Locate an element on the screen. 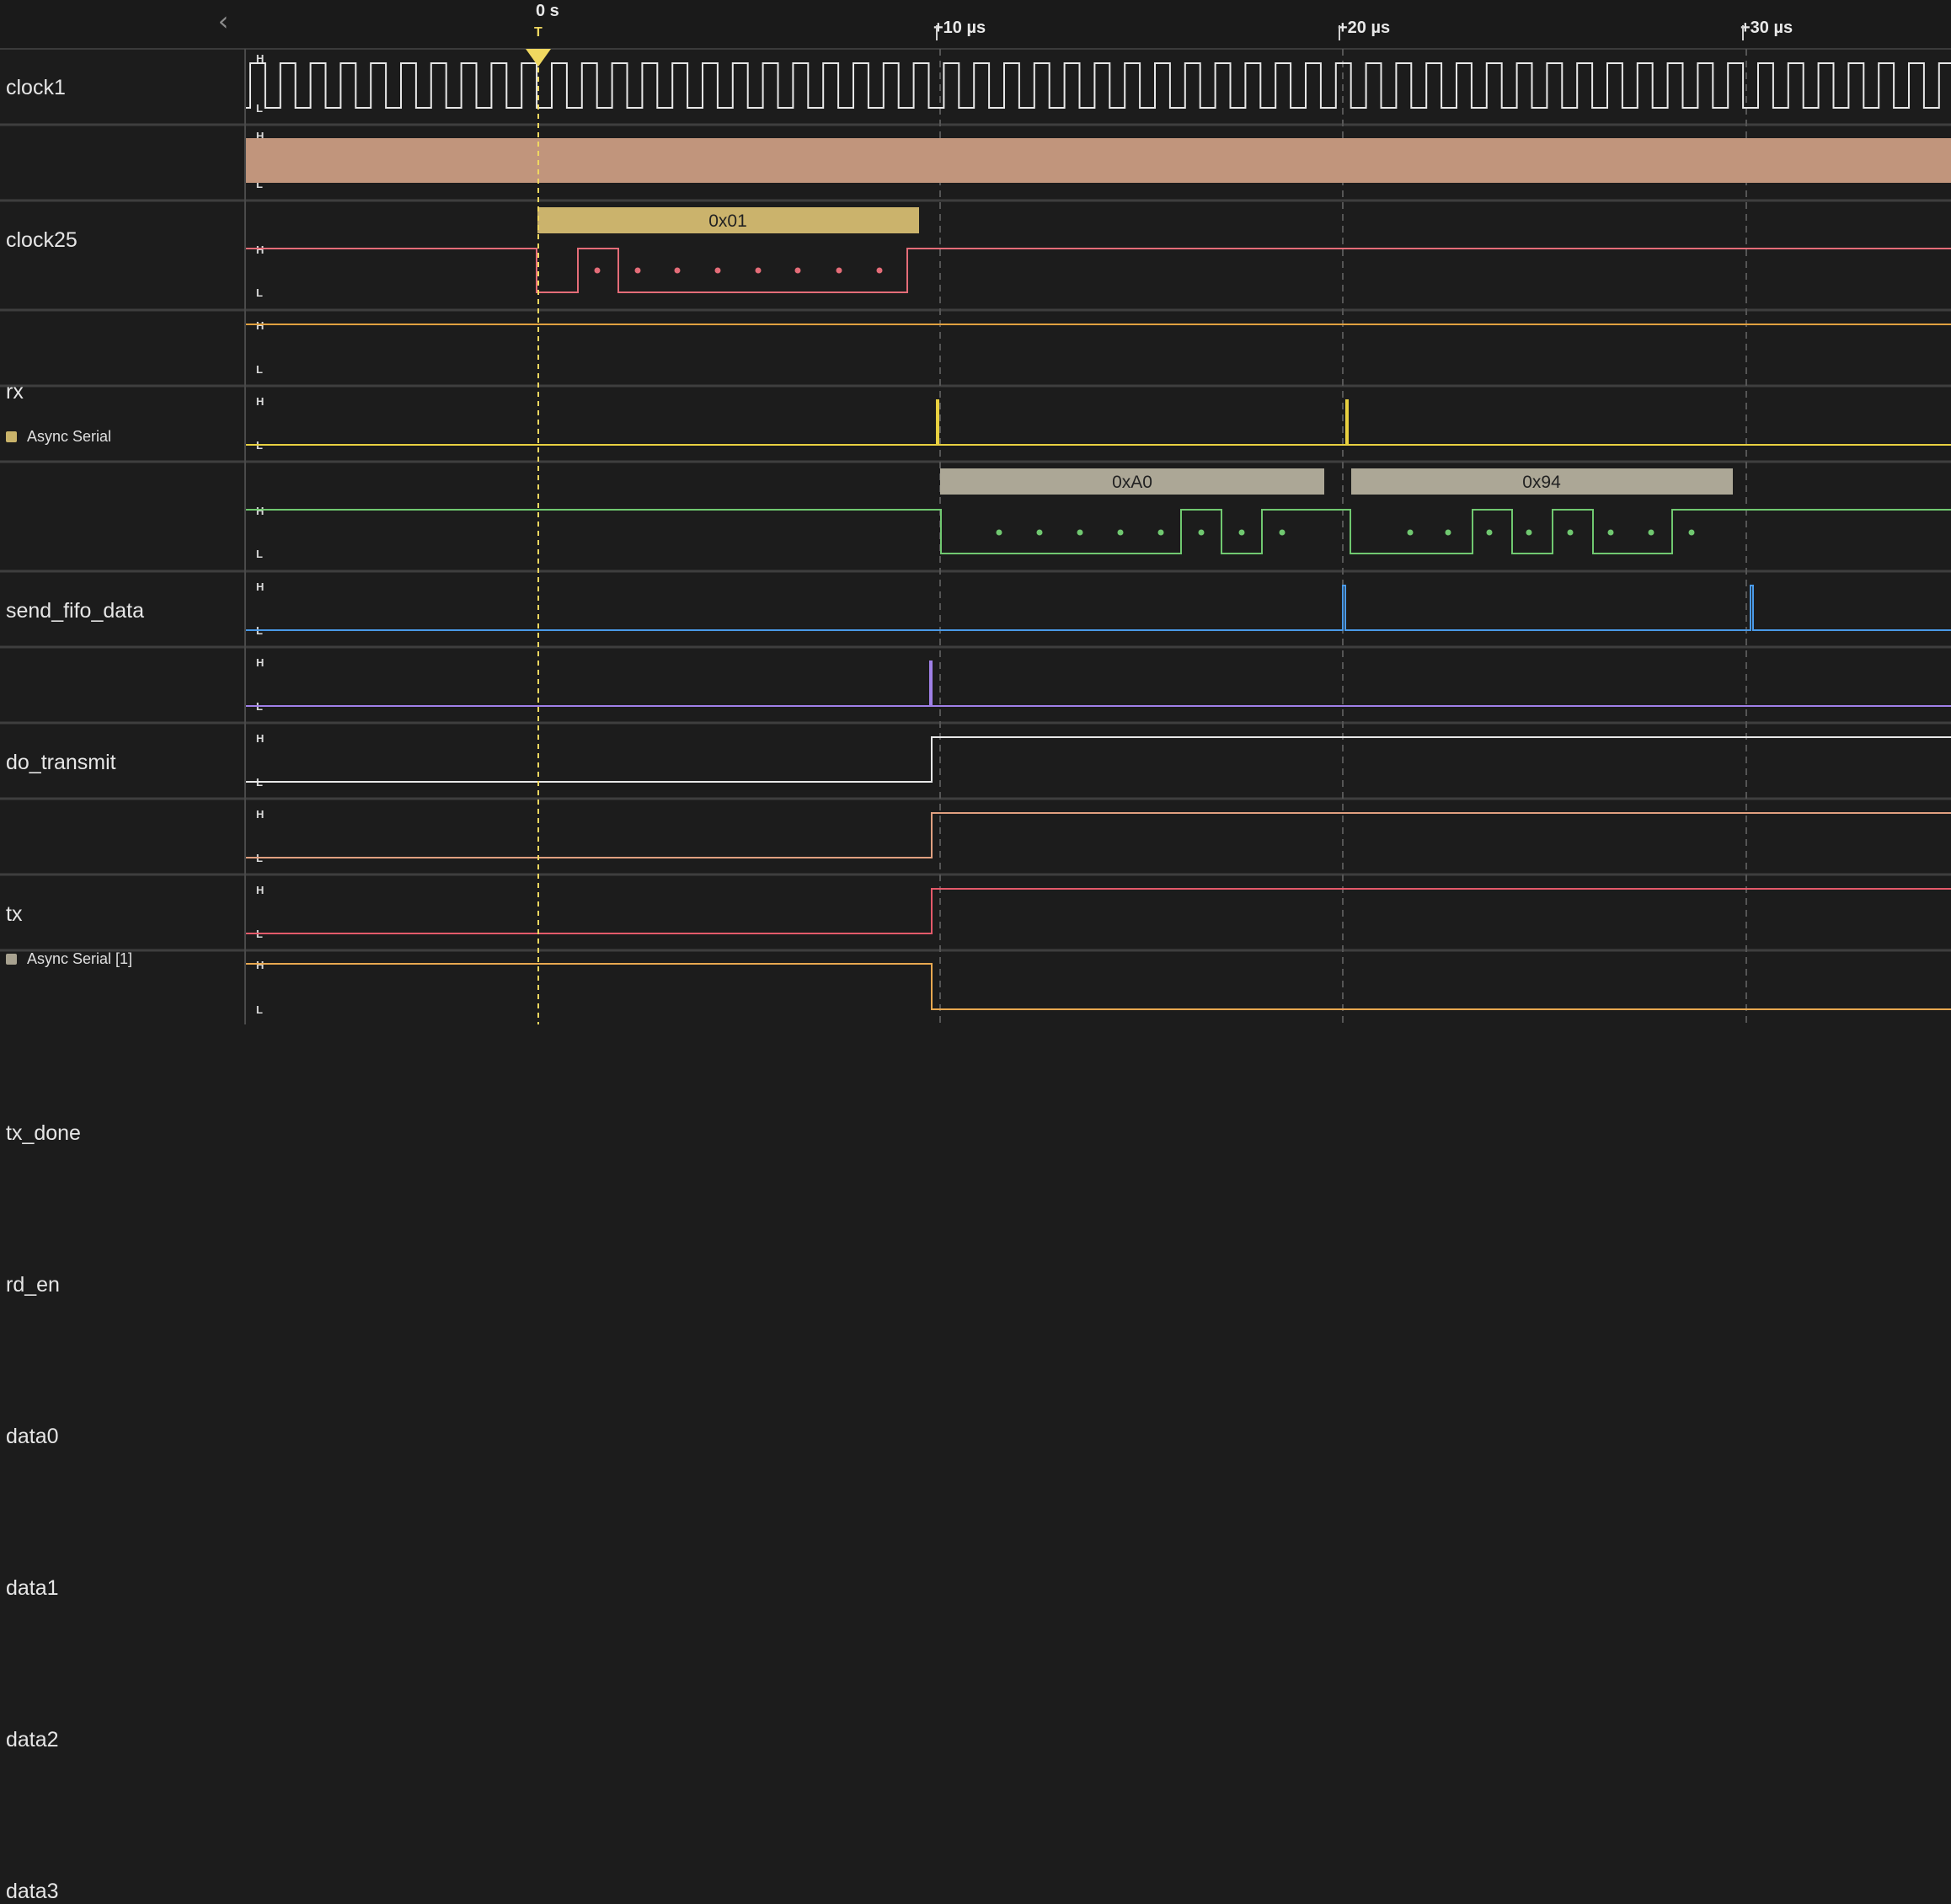 The width and height of the screenshot is (1951, 1904). channel-name: data0 is located at coordinates (32, 1437).